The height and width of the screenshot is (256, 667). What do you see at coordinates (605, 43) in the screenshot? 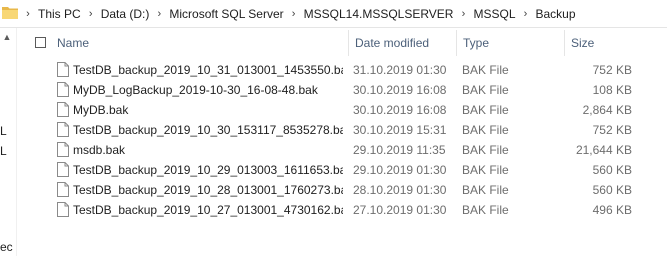
I see `column-header-size: Size` at bounding box center [605, 43].